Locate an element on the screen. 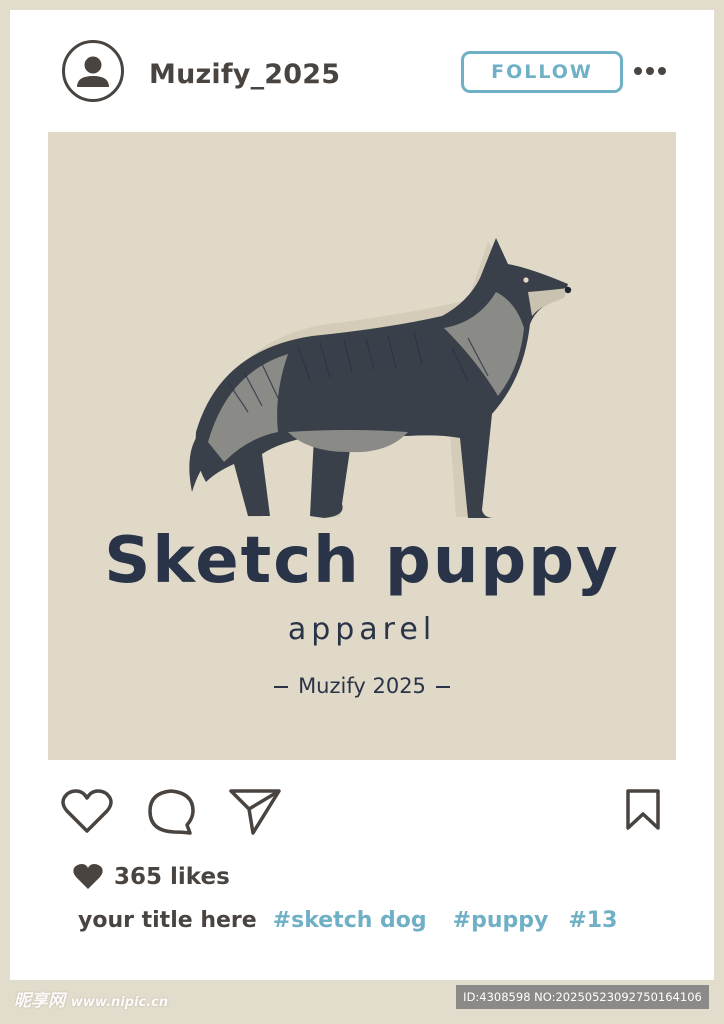 This screenshot has height=1024, width=724. heart-outline-icon is located at coordinates (87, 811).